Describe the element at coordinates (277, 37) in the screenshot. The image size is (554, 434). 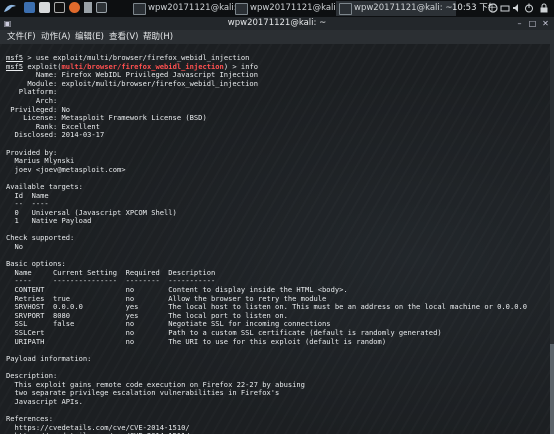
I see `menu-bar: 文件(F) 动作(A) 编辑(E) 查看(V) 帮助(H)` at that location.